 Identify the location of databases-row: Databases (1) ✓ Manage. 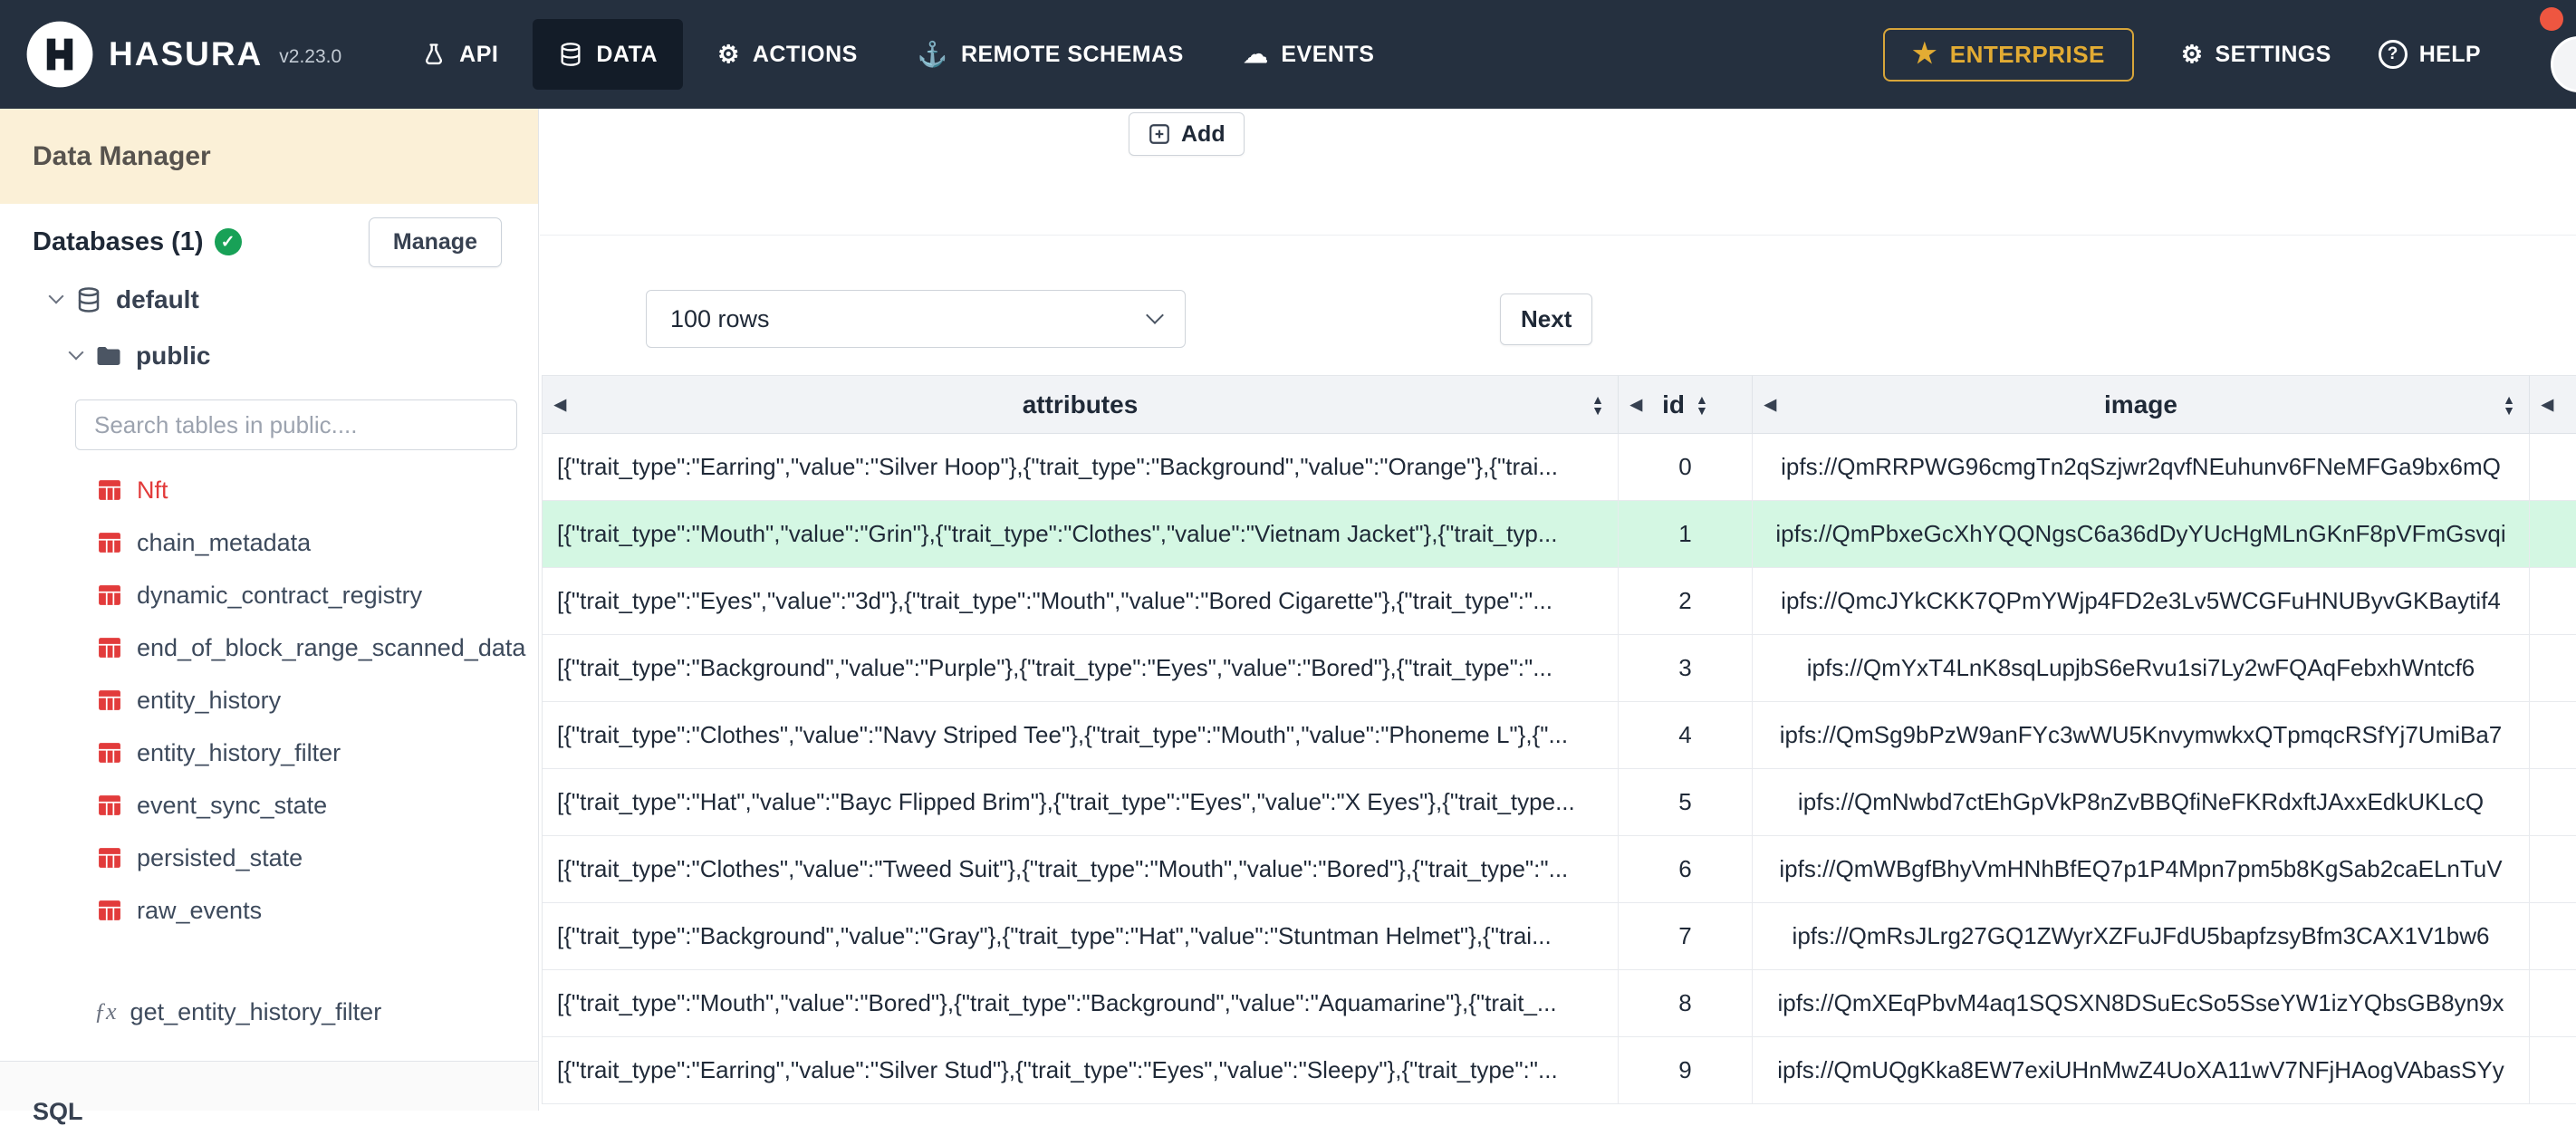
(267, 242).